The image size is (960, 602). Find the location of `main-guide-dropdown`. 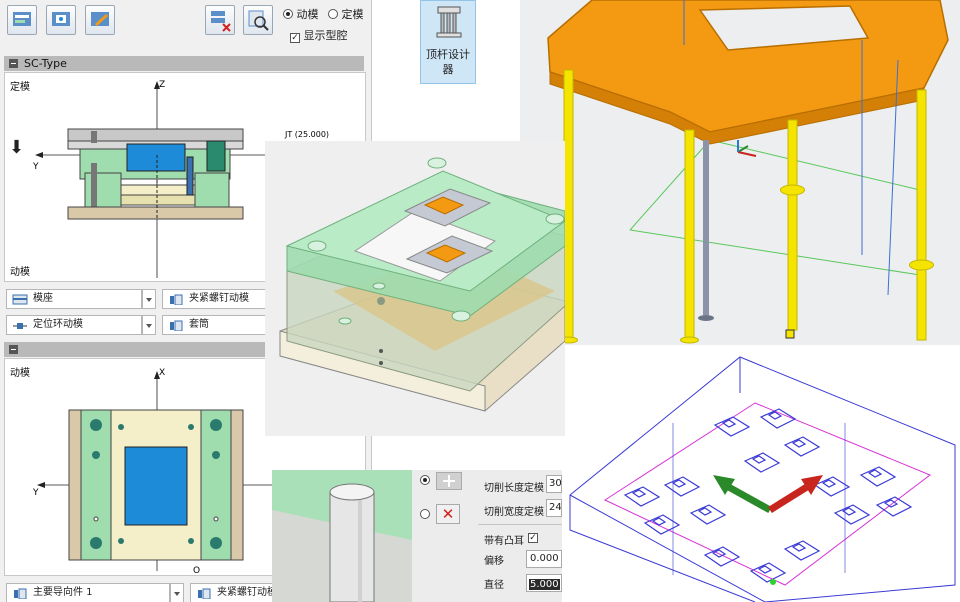

main-guide-dropdown is located at coordinates (177, 592).